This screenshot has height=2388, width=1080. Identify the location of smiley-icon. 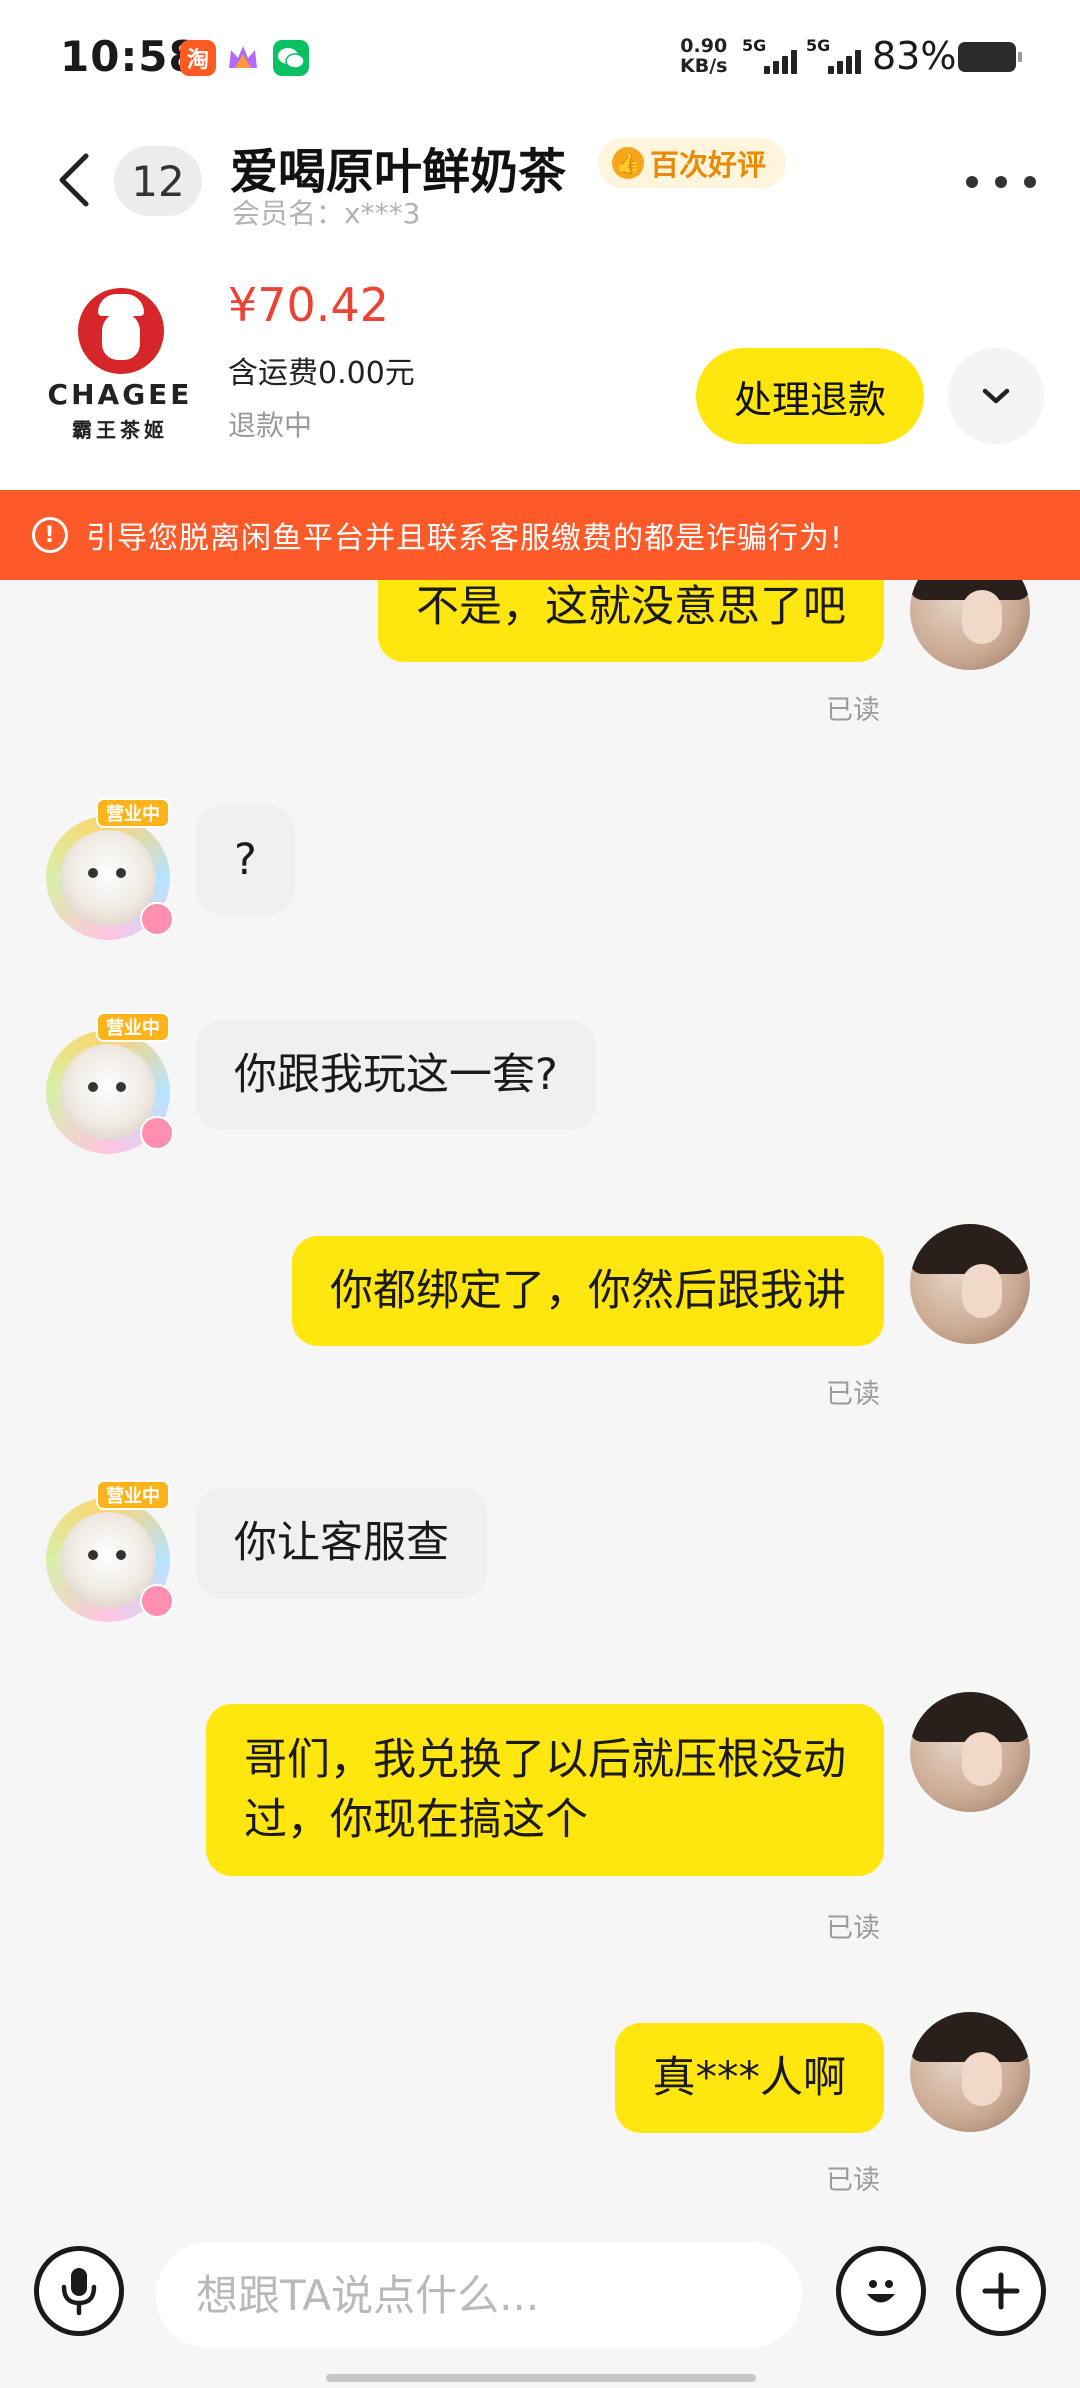
(881, 2291).